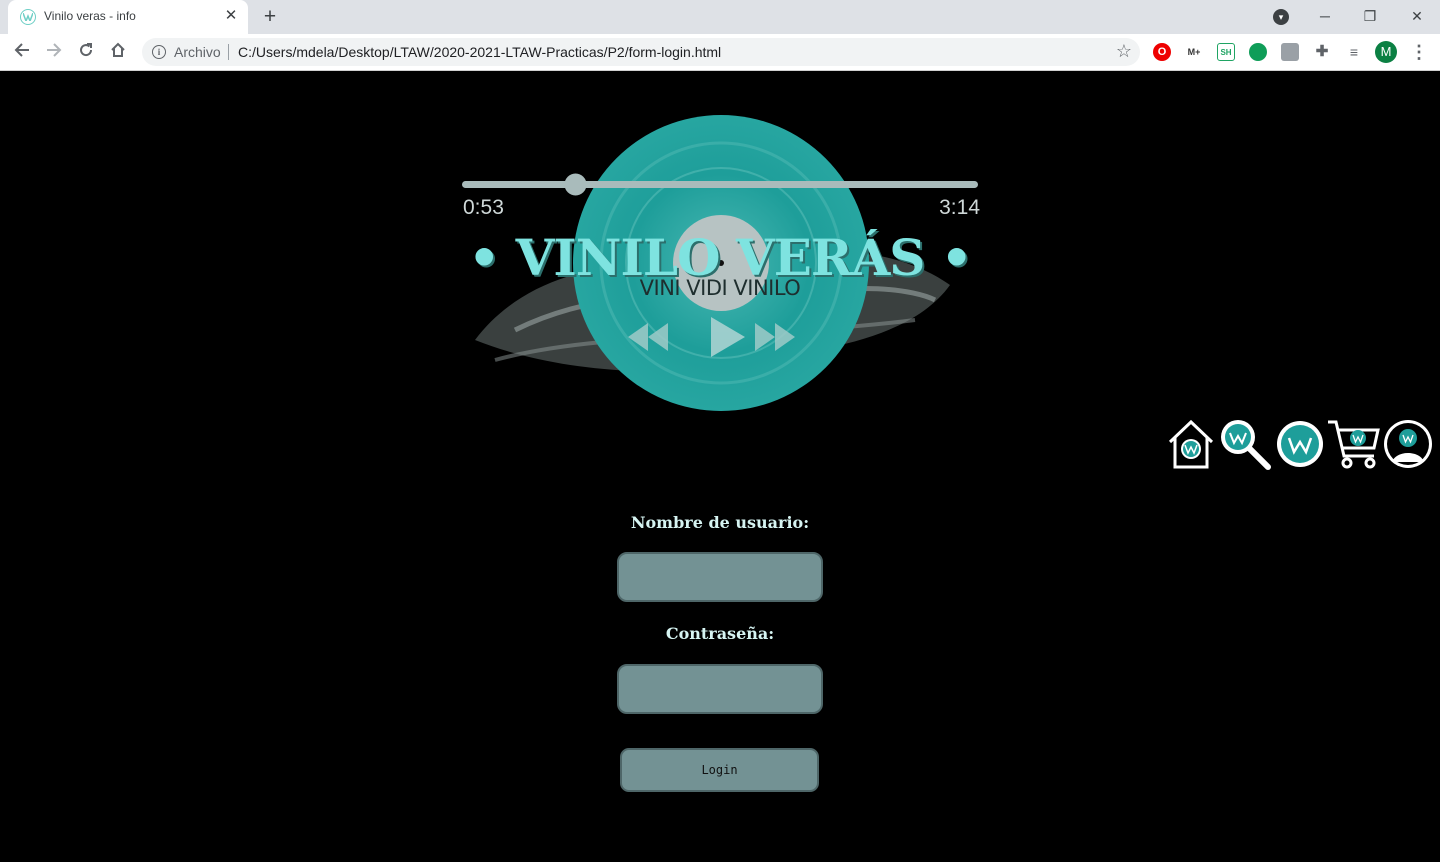 The width and height of the screenshot is (1440, 862). Describe the element at coordinates (1322, 52) in the screenshot. I see `puzzle-icon: ✚` at that location.